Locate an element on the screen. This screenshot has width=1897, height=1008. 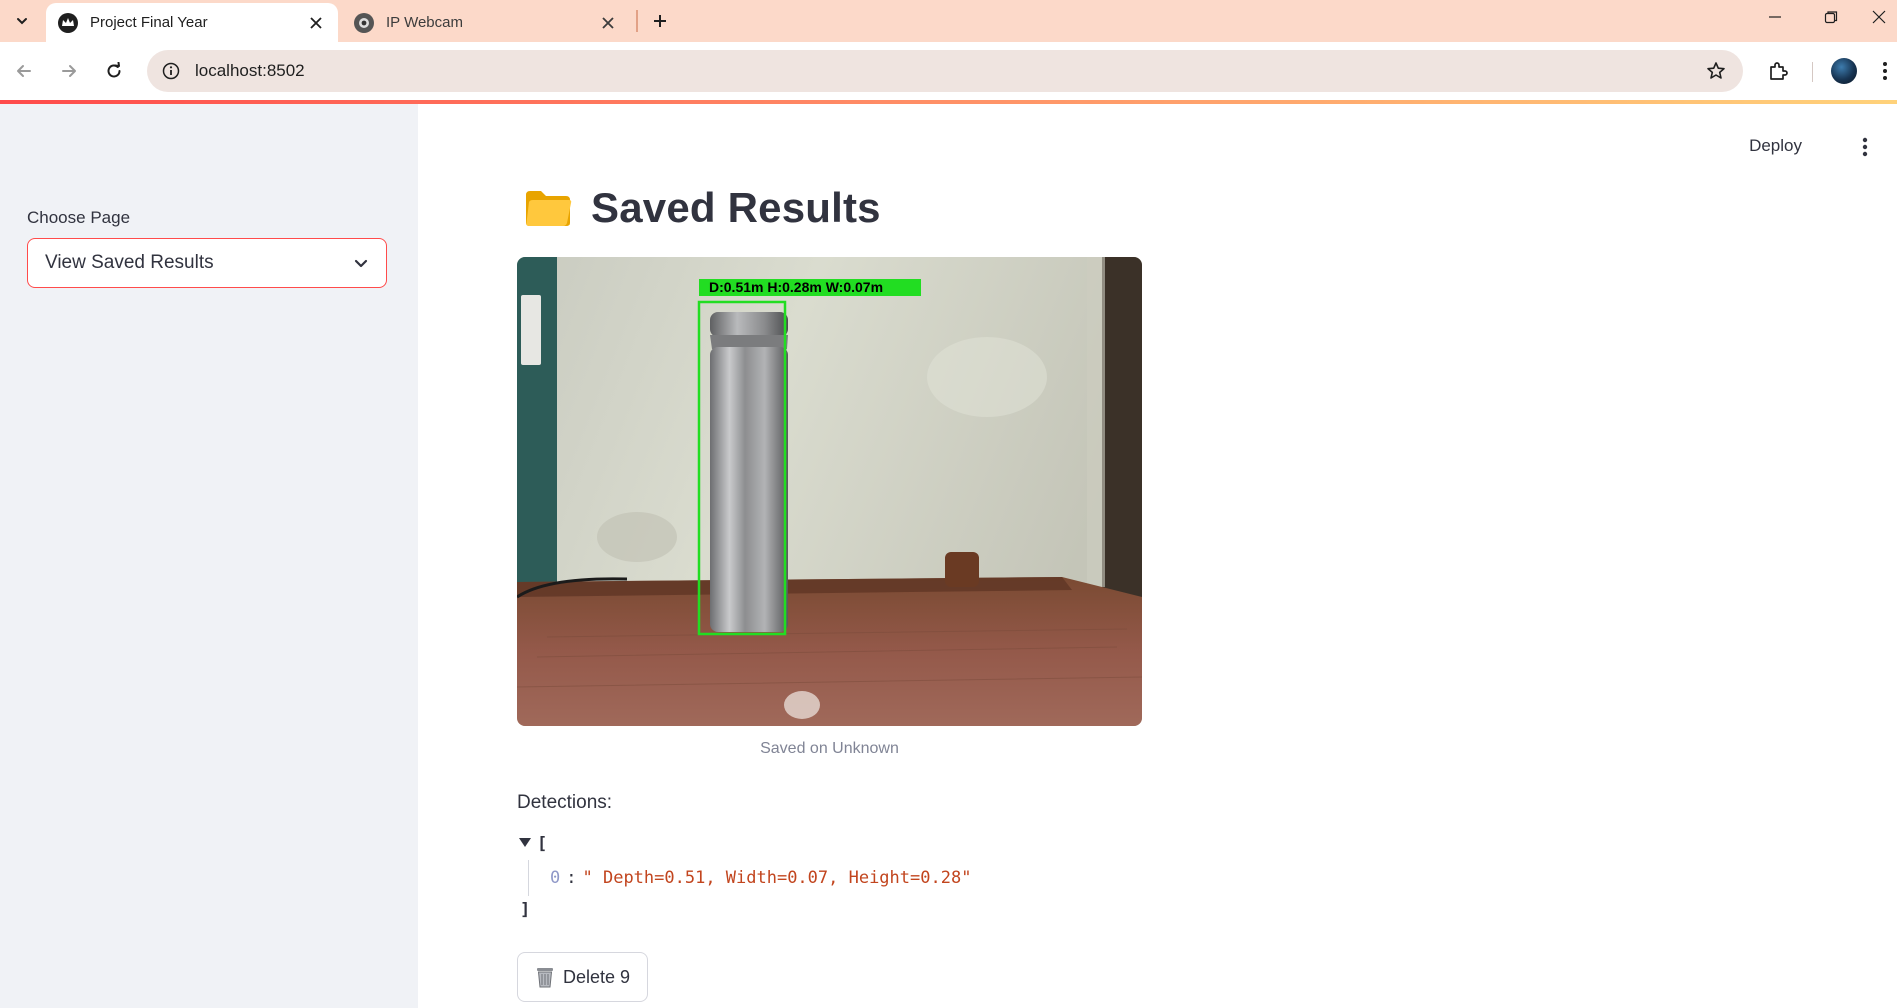
page-select: View Saved Results is located at coordinates (207, 263).